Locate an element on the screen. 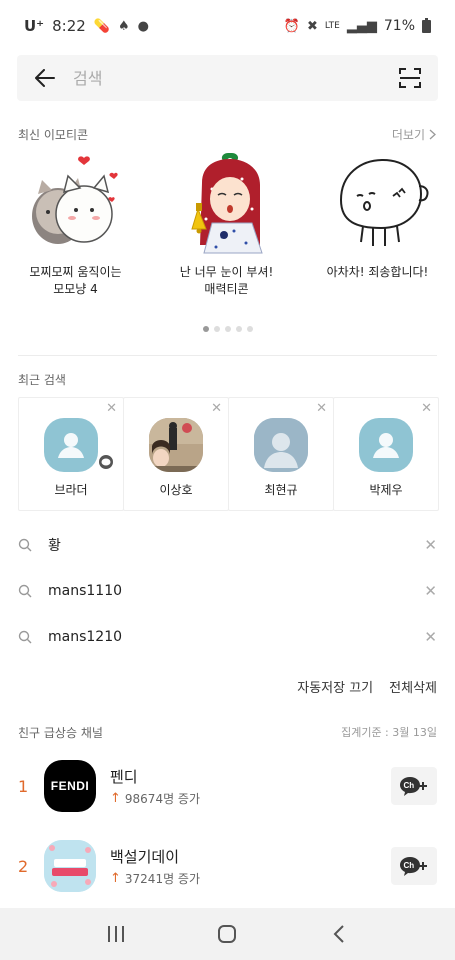 The width and height of the screenshot is (455, 960). girl-bell-emoticon is located at coordinates (227, 202).